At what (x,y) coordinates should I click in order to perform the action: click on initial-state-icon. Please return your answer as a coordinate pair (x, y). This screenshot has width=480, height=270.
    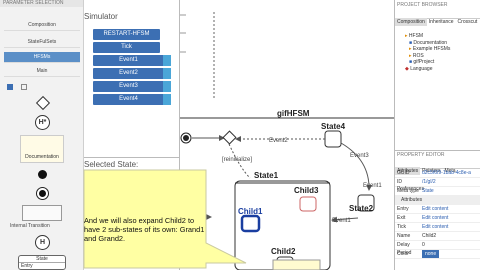
    Looking at the image, I should click on (42, 174).